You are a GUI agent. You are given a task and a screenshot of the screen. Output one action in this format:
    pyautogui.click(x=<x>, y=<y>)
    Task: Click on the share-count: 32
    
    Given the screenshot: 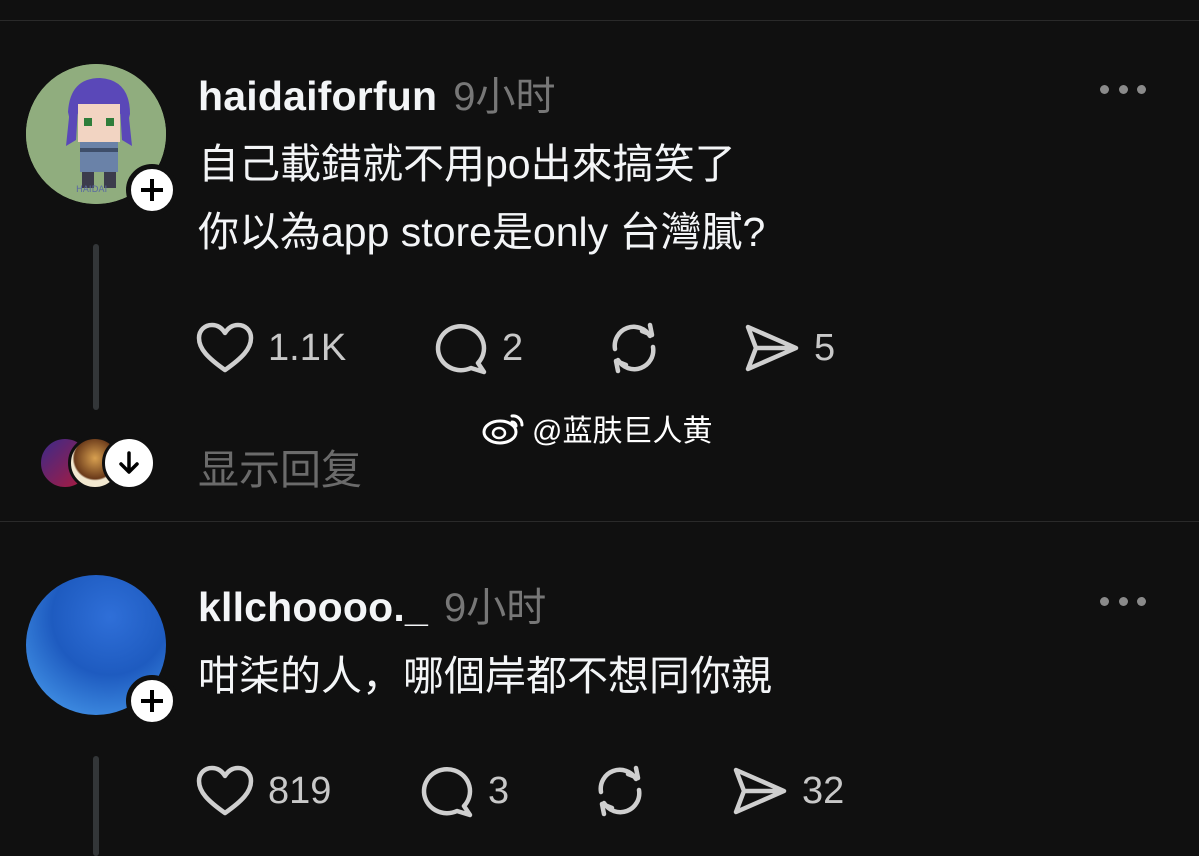 What is the action you would take?
    pyautogui.click(x=823, y=790)
    